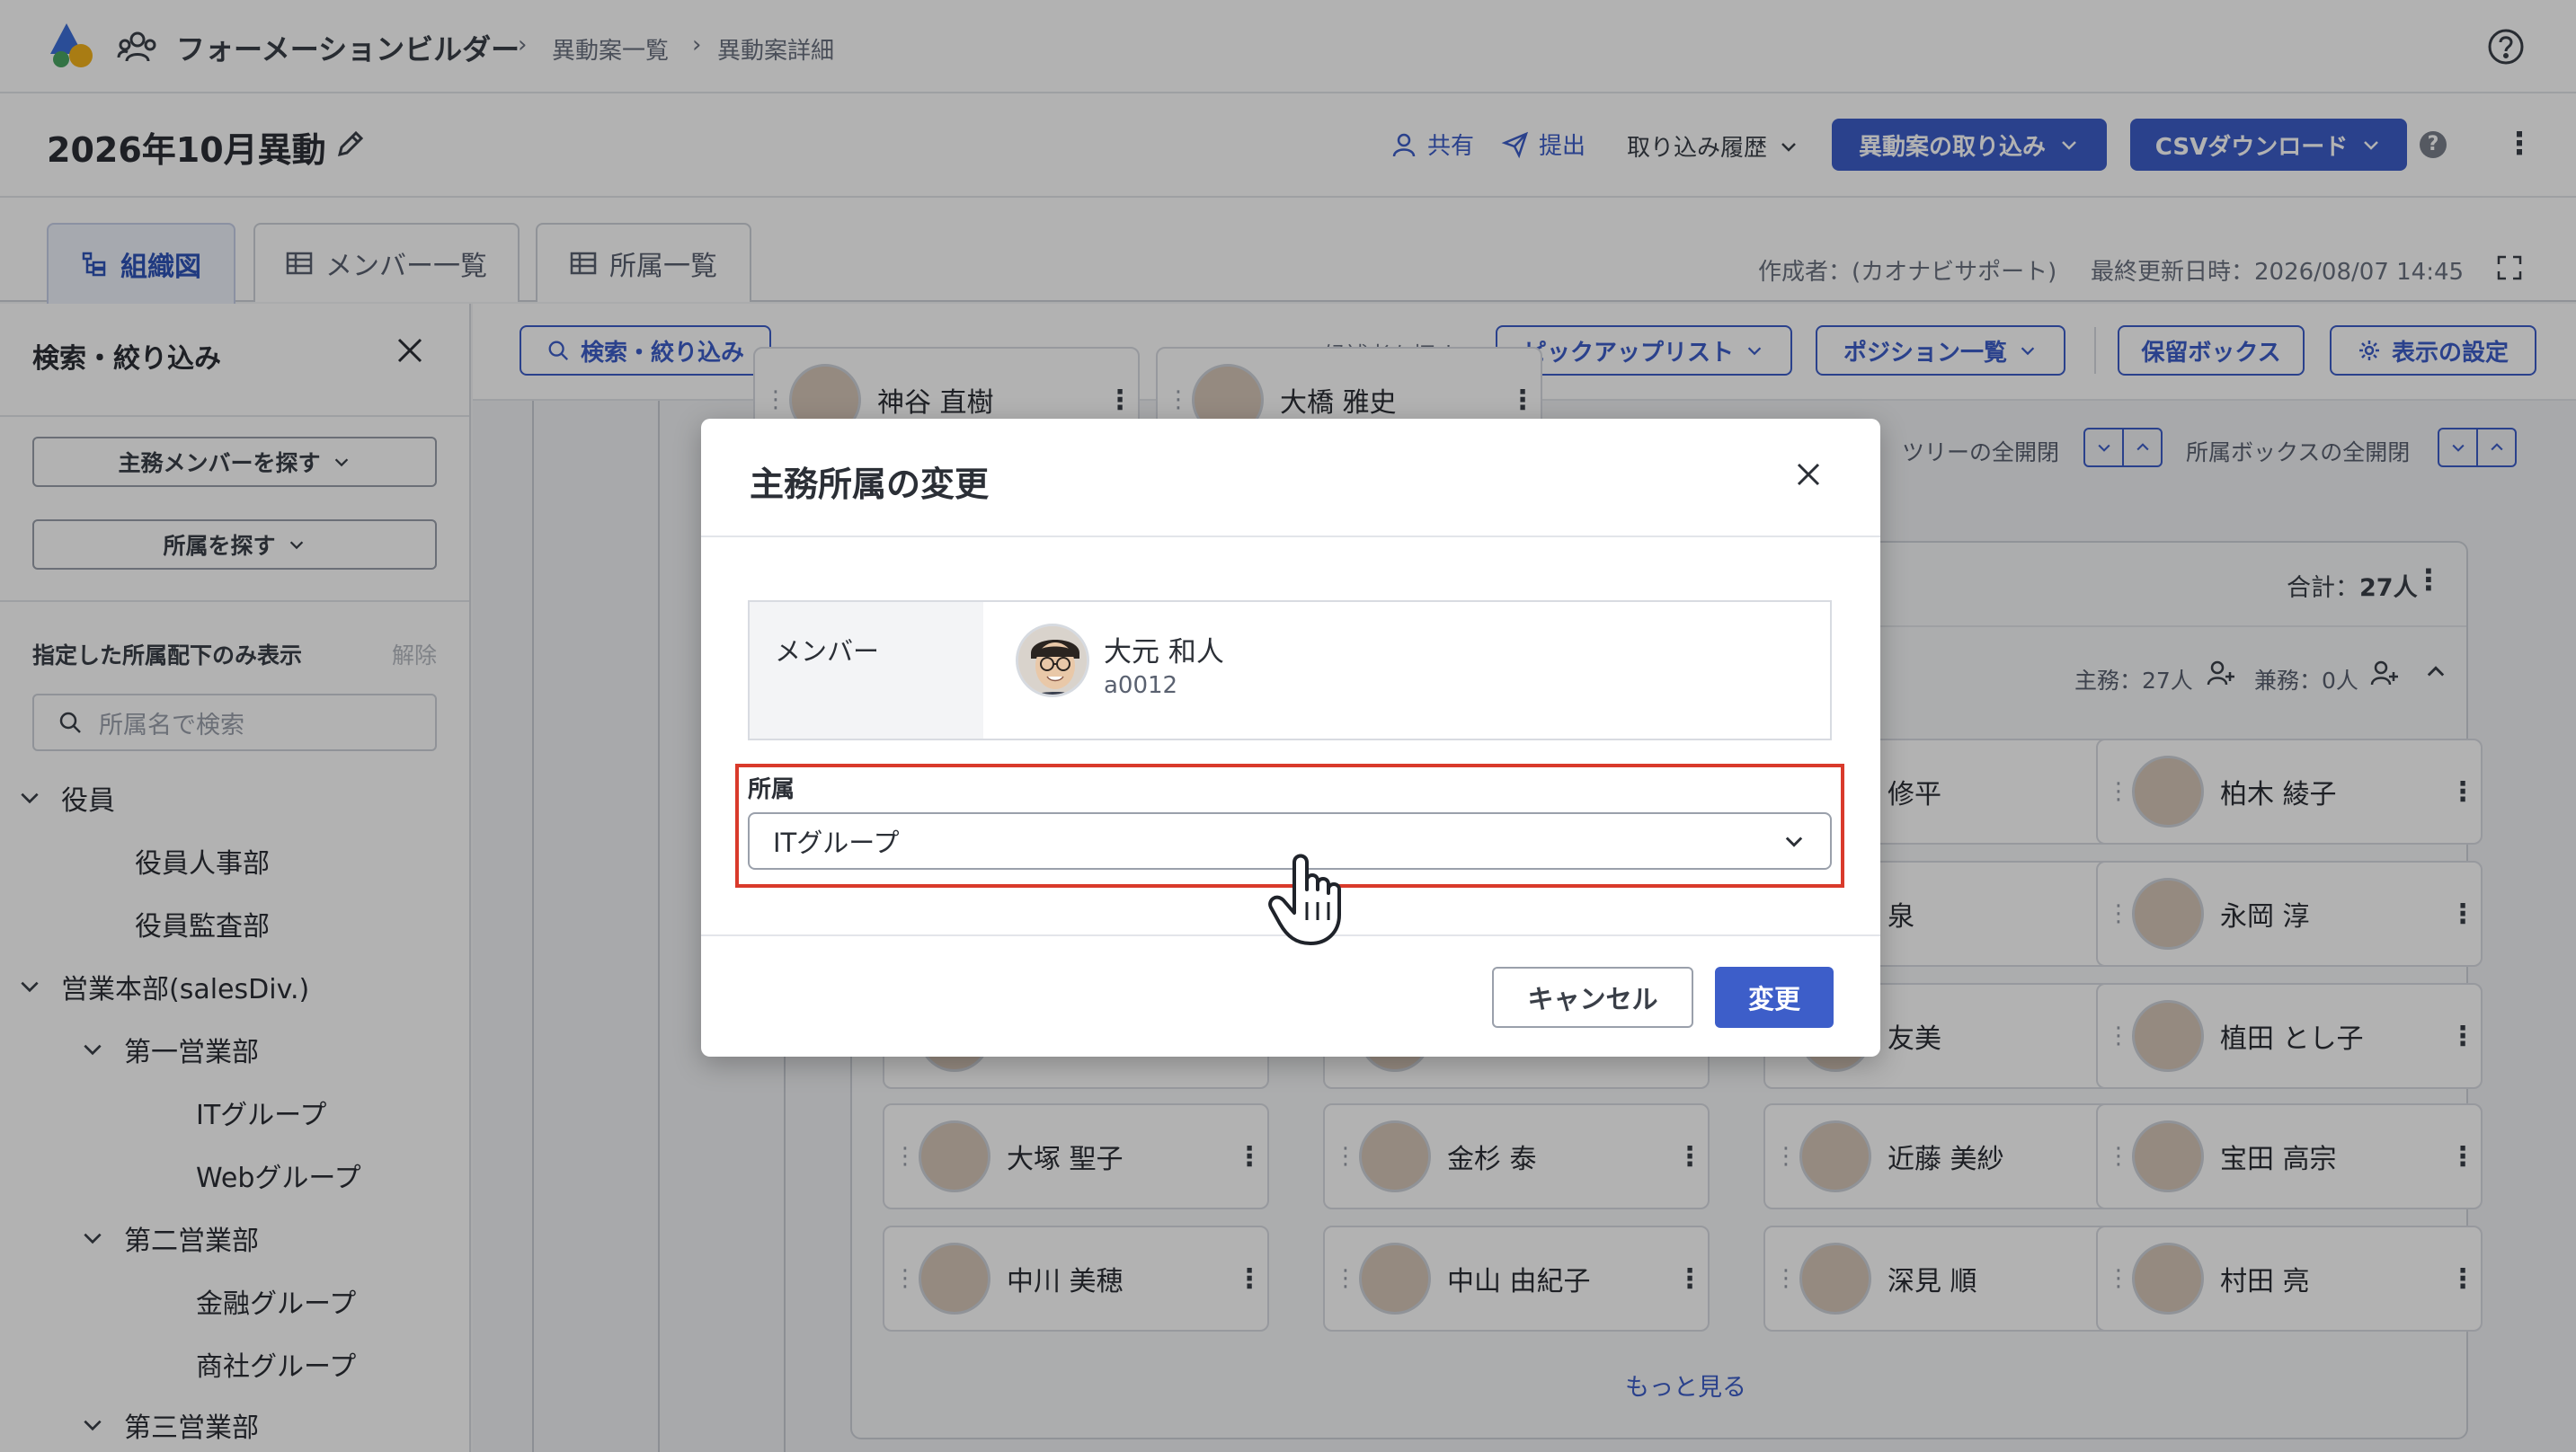  What do you see at coordinates (1592, 997) in the screenshot?
I see `cancel-button: キャンセル` at bounding box center [1592, 997].